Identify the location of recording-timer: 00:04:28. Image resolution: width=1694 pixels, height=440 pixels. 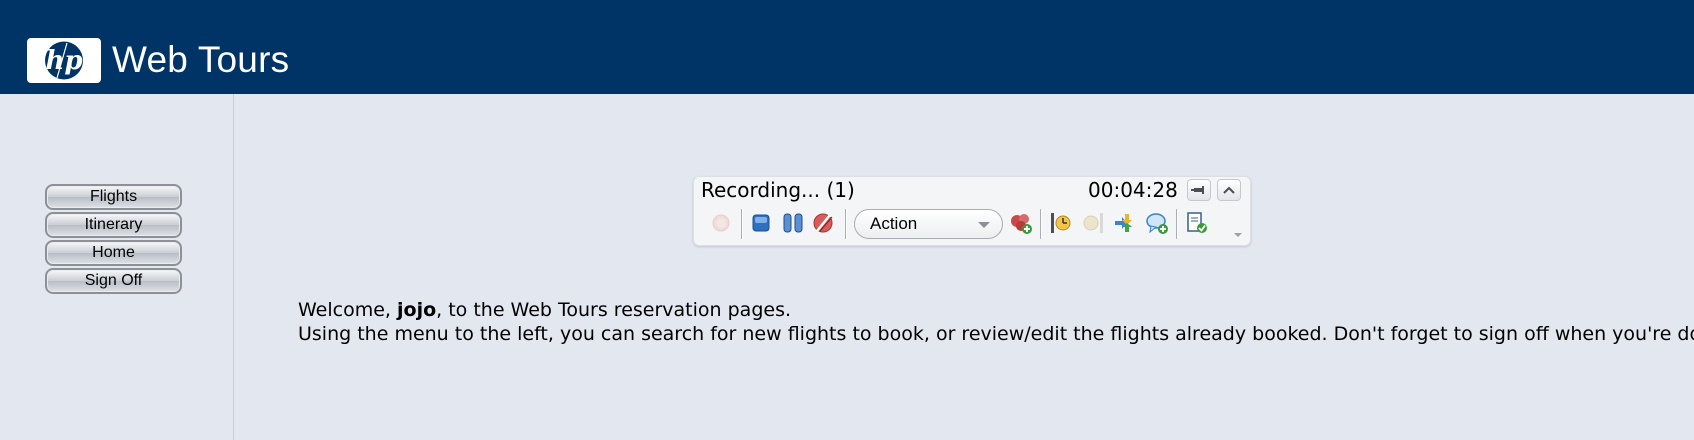
(1133, 190).